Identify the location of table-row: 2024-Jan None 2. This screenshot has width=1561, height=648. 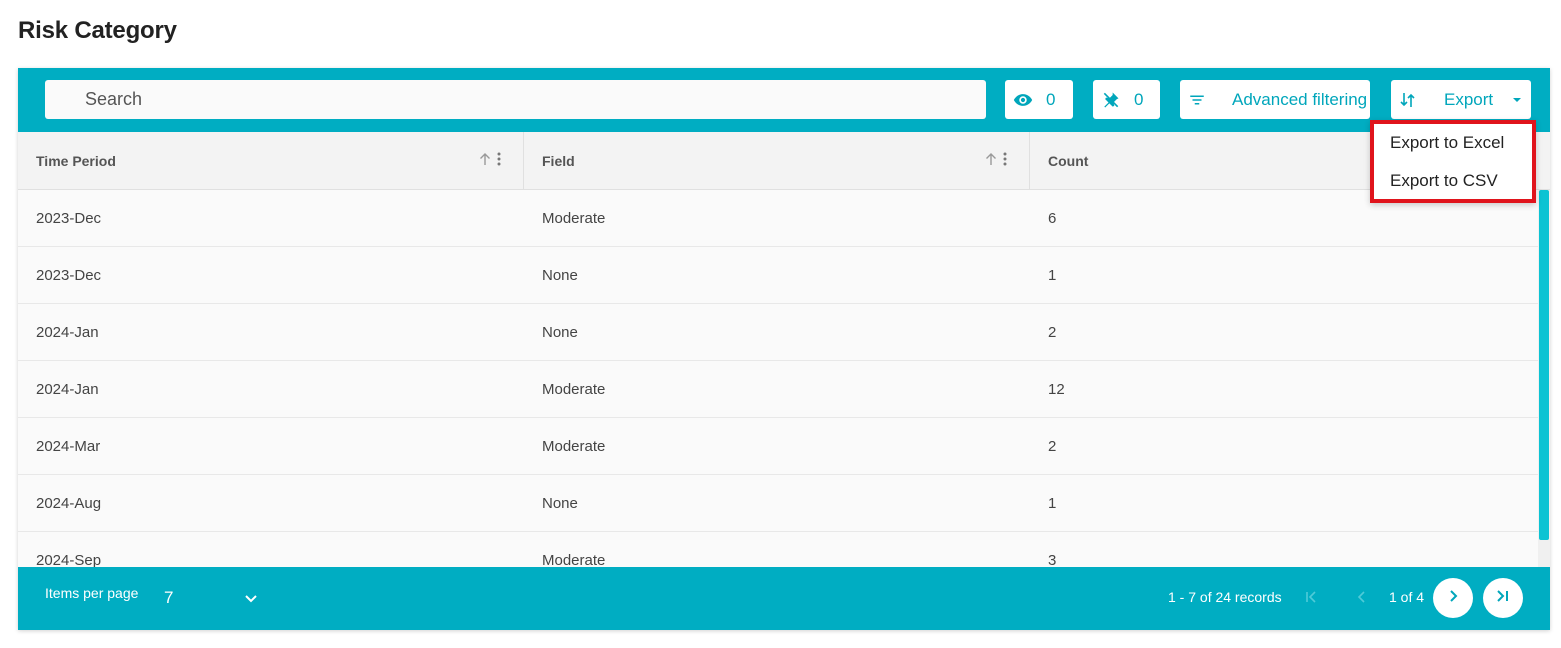
(778, 332).